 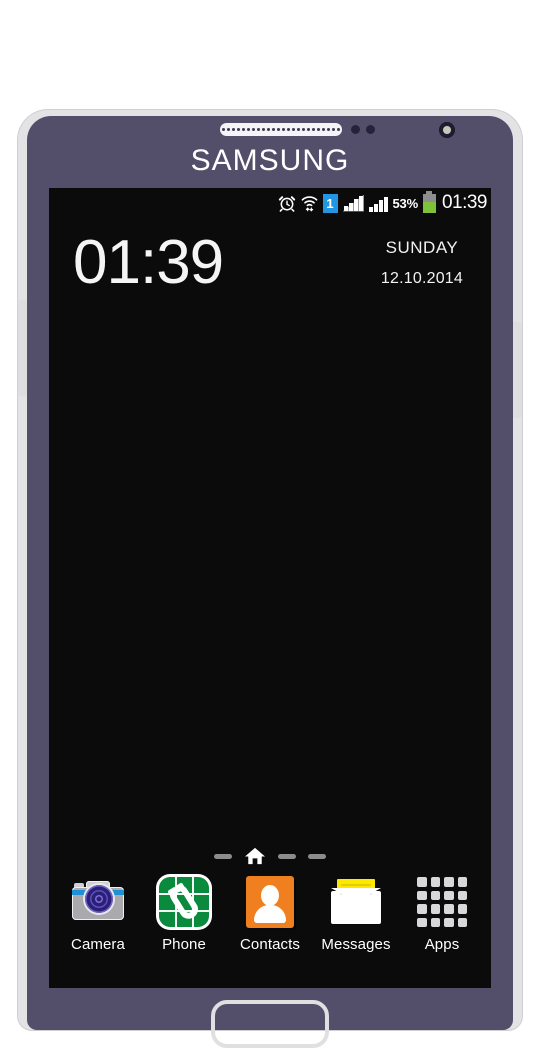 I want to click on dock-label-messages: Messages, so click(x=356, y=944).